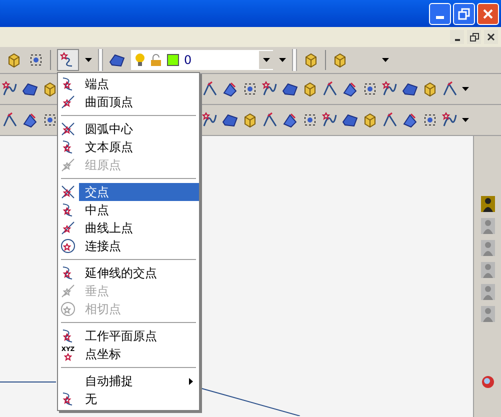 This screenshot has height=417, width=501. Describe the element at coordinates (139, 399) in the screenshot. I see `menu-item: 无` at that location.